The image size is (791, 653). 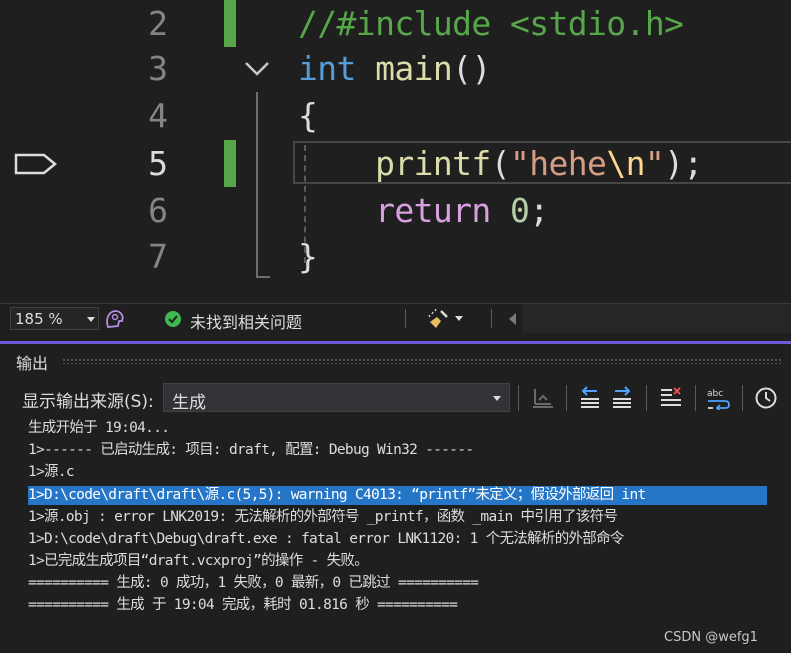 What do you see at coordinates (471, 68) in the screenshot?
I see `code-token: ()` at bounding box center [471, 68].